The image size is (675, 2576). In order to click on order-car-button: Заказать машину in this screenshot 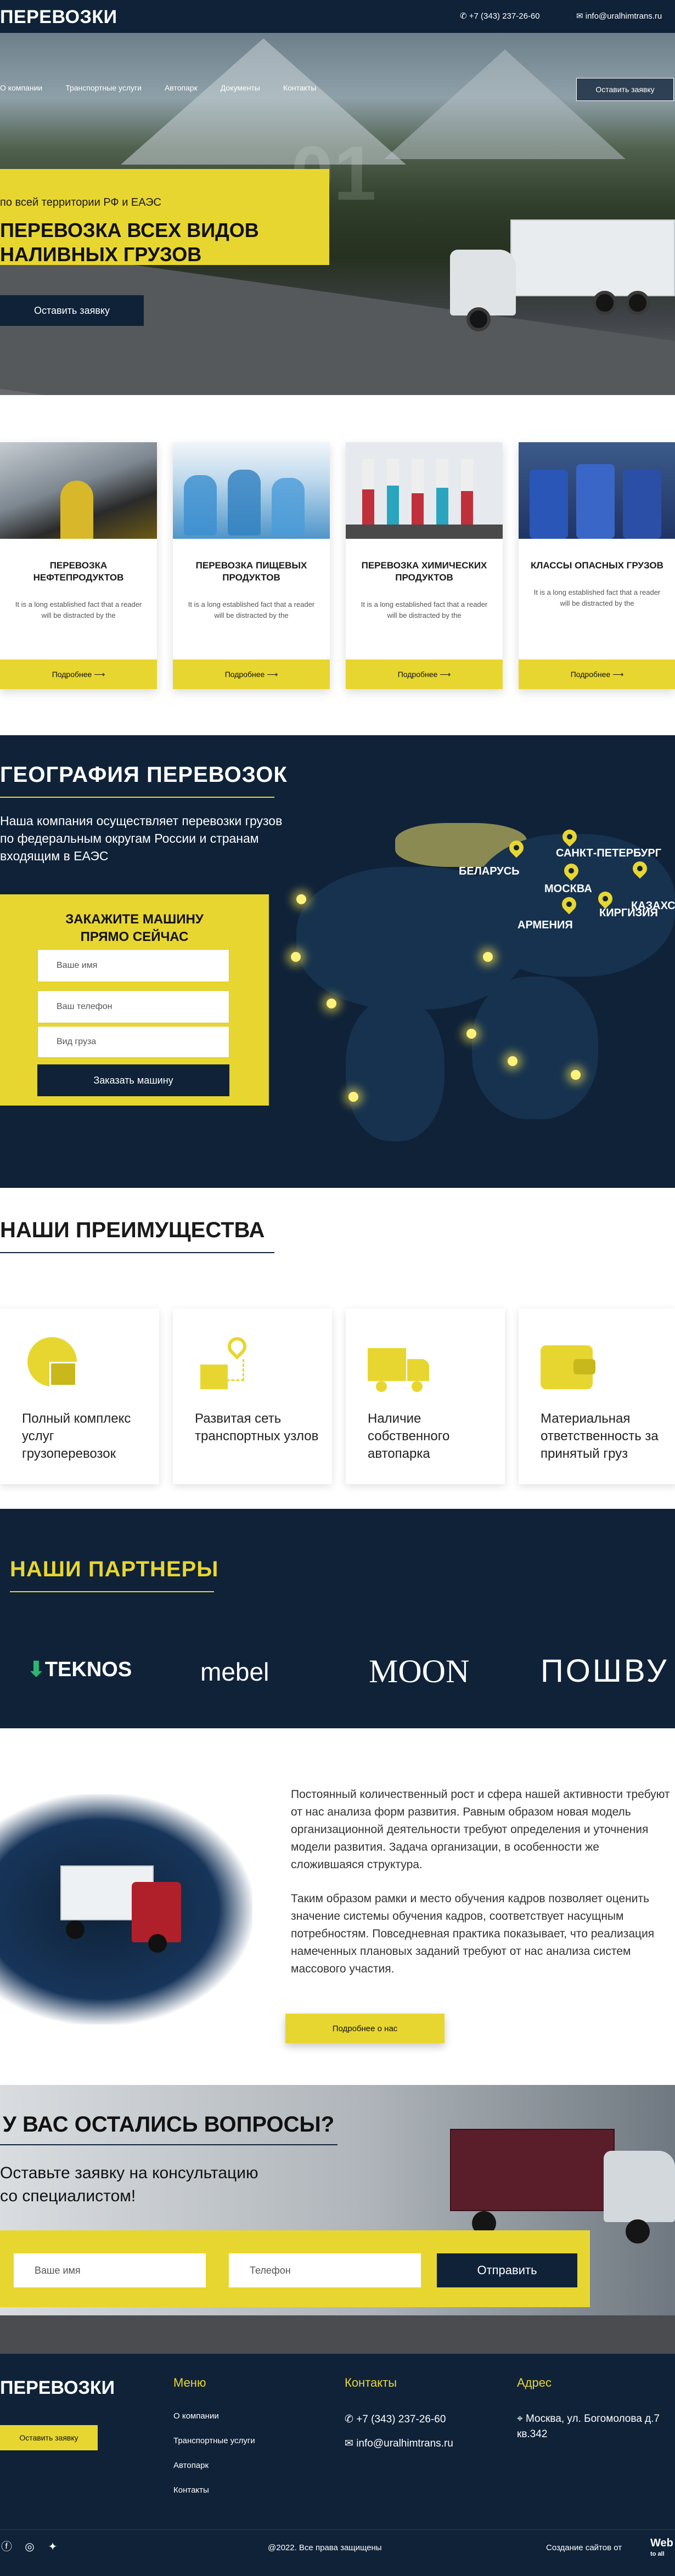, I will do `click(133, 1080)`.